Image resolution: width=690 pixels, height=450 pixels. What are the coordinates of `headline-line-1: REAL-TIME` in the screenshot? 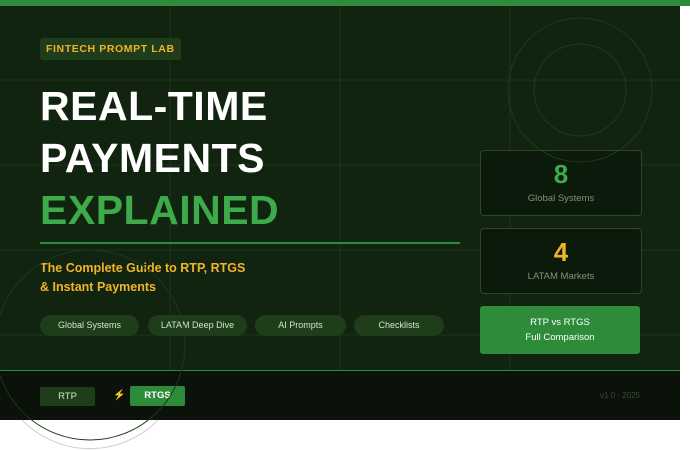 It's located at (154, 106).